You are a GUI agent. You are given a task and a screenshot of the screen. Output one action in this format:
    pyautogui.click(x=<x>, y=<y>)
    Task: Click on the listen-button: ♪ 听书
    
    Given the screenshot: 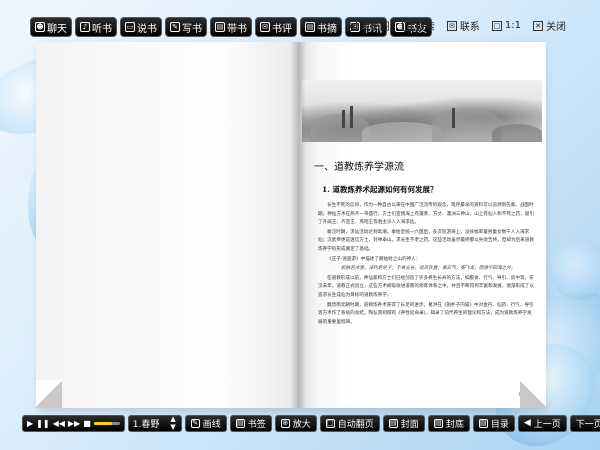 What is the action you would take?
    pyautogui.click(x=96, y=27)
    